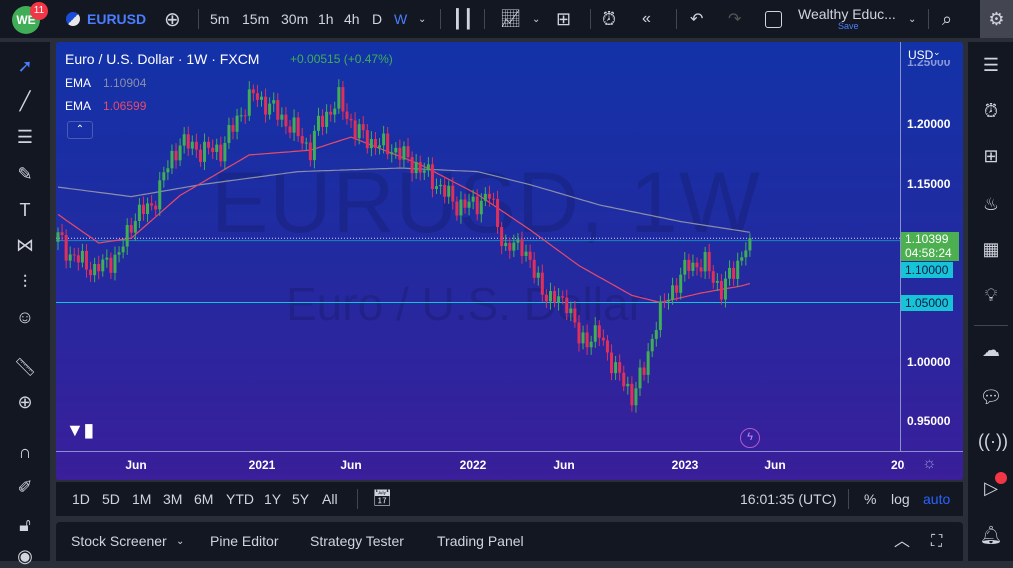 The image size is (1013, 568). What do you see at coordinates (352, 19) in the screenshot?
I see `interval-4h: 4h` at bounding box center [352, 19].